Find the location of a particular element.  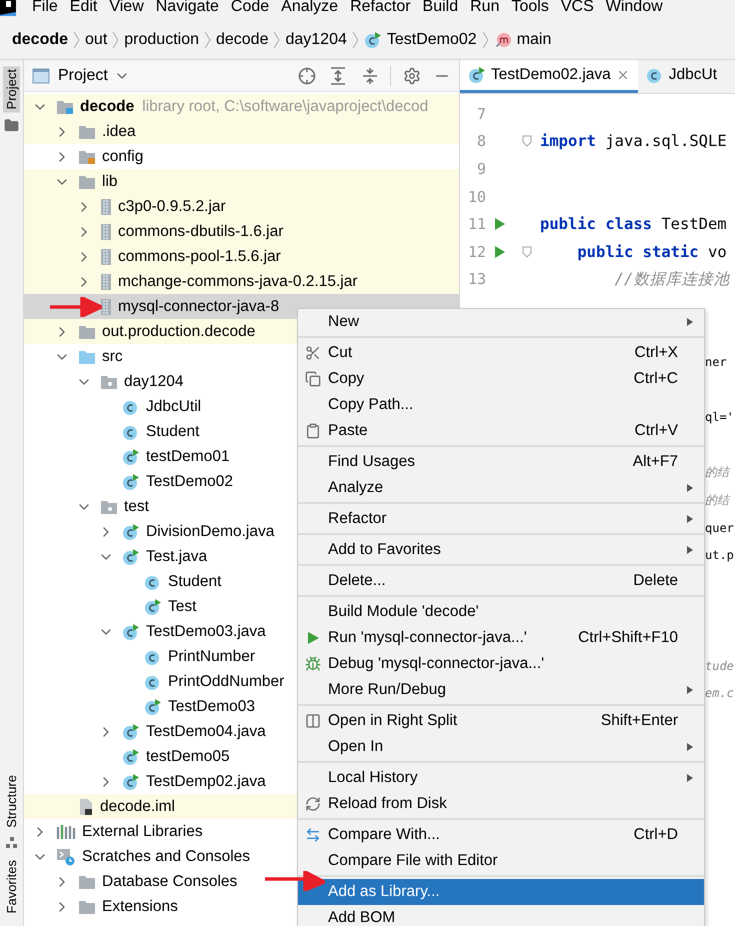

split-view-icon is located at coordinates (313, 721).